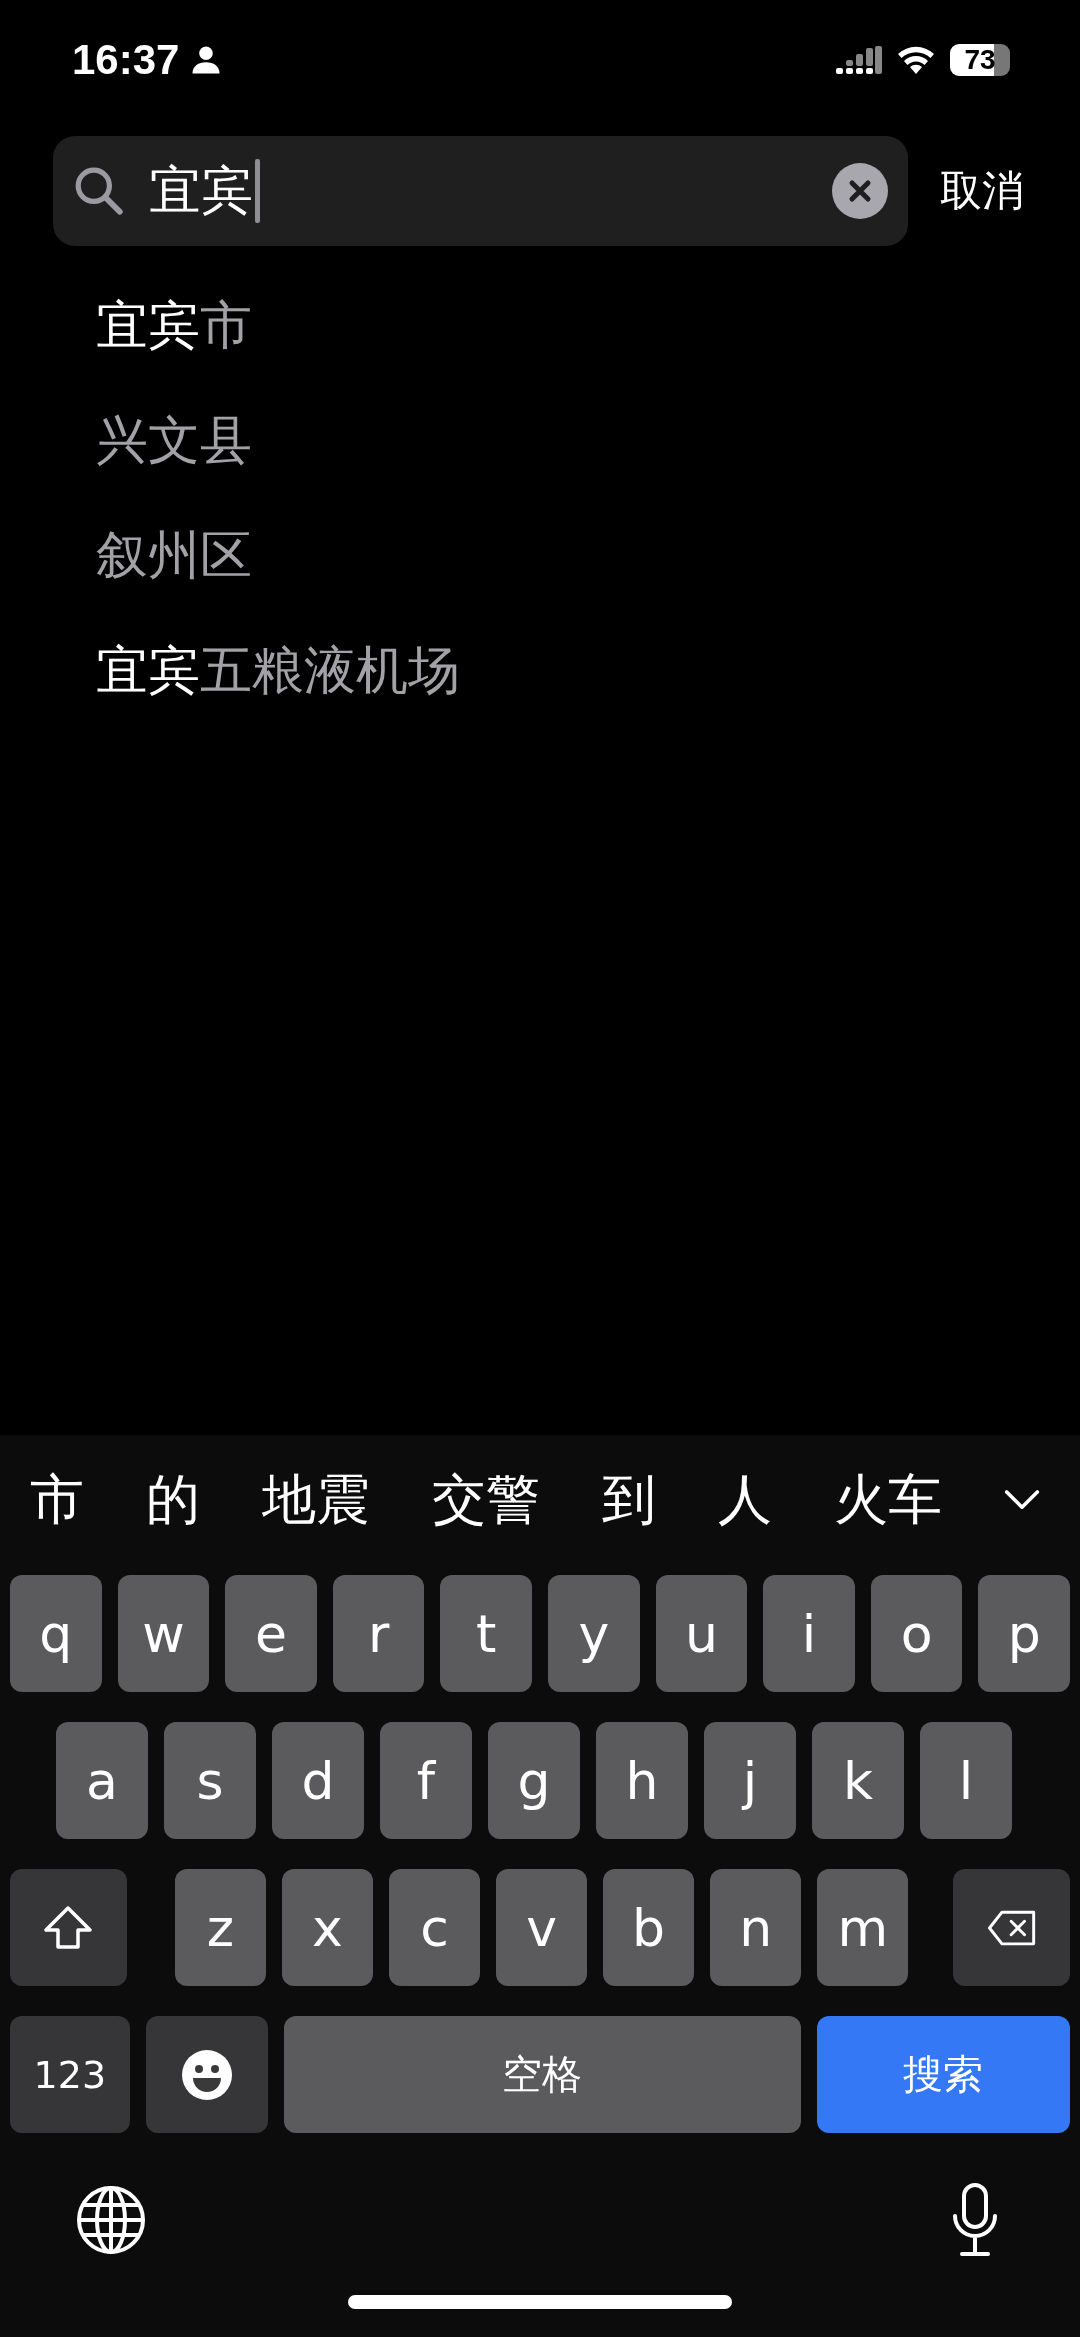  What do you see at coordinates (975, 2220) in the screenshot?
I see `microphone-icon` at bounding box center [975, 2220].